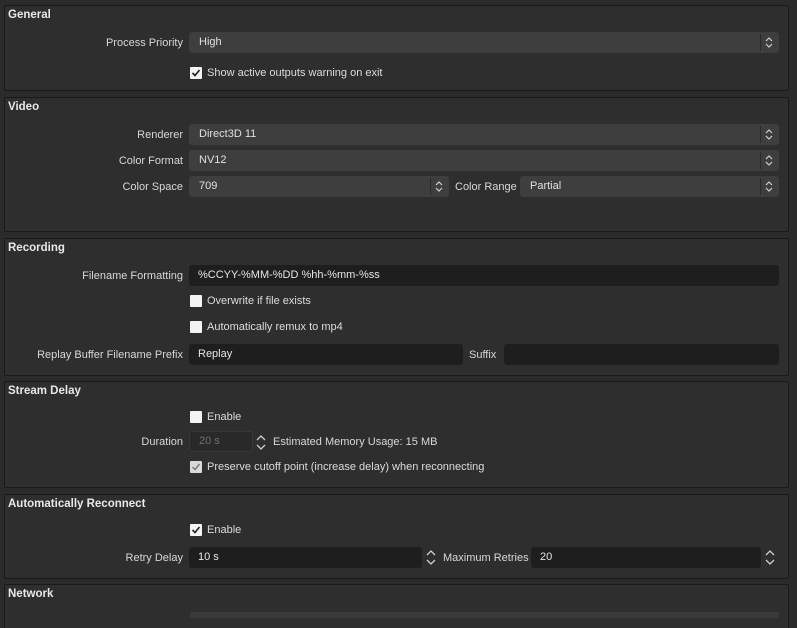 This screenshot has height=628, width=797. Describe the element at coordinates (227, 441) in the screenshot. I see `duration-spinbox: 20 s` at that location.